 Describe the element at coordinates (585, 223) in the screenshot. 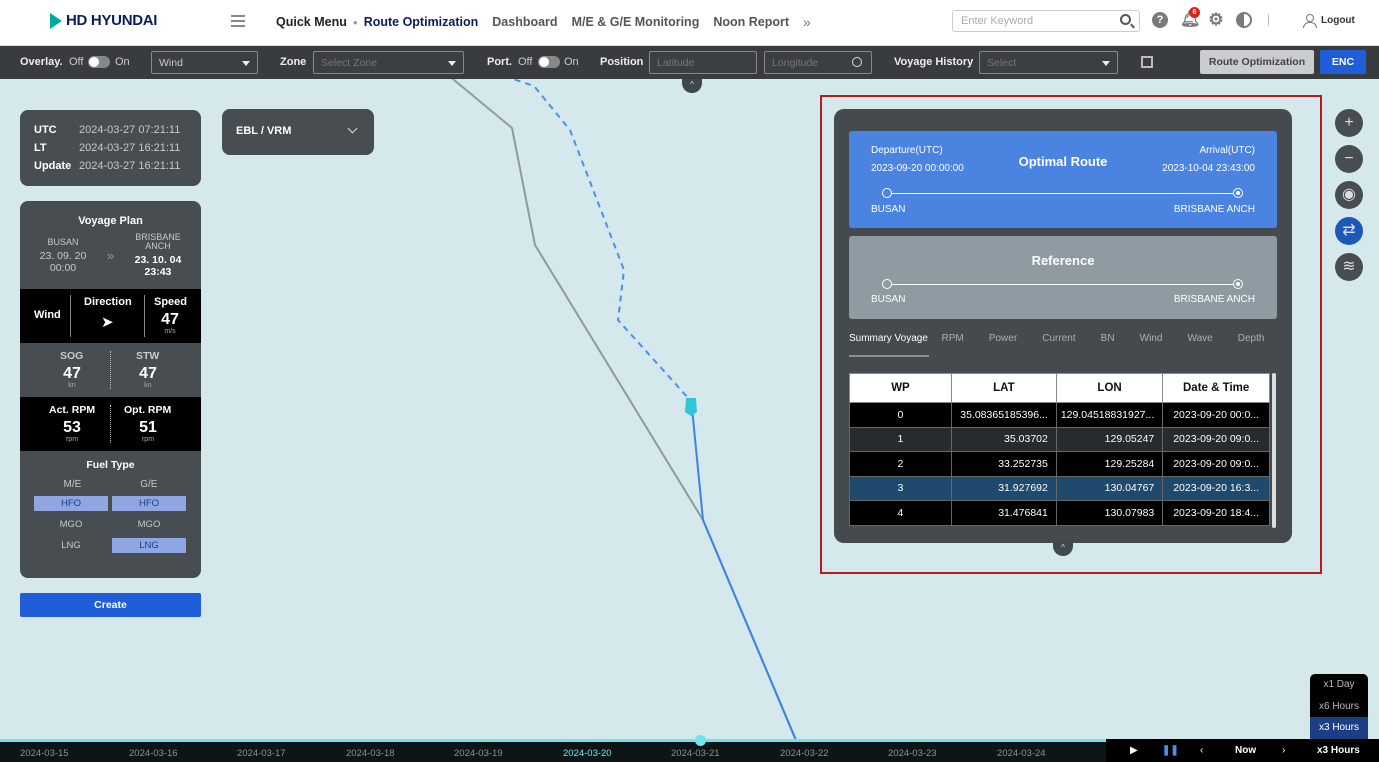

I see `optimal-route-past-line` at that location.